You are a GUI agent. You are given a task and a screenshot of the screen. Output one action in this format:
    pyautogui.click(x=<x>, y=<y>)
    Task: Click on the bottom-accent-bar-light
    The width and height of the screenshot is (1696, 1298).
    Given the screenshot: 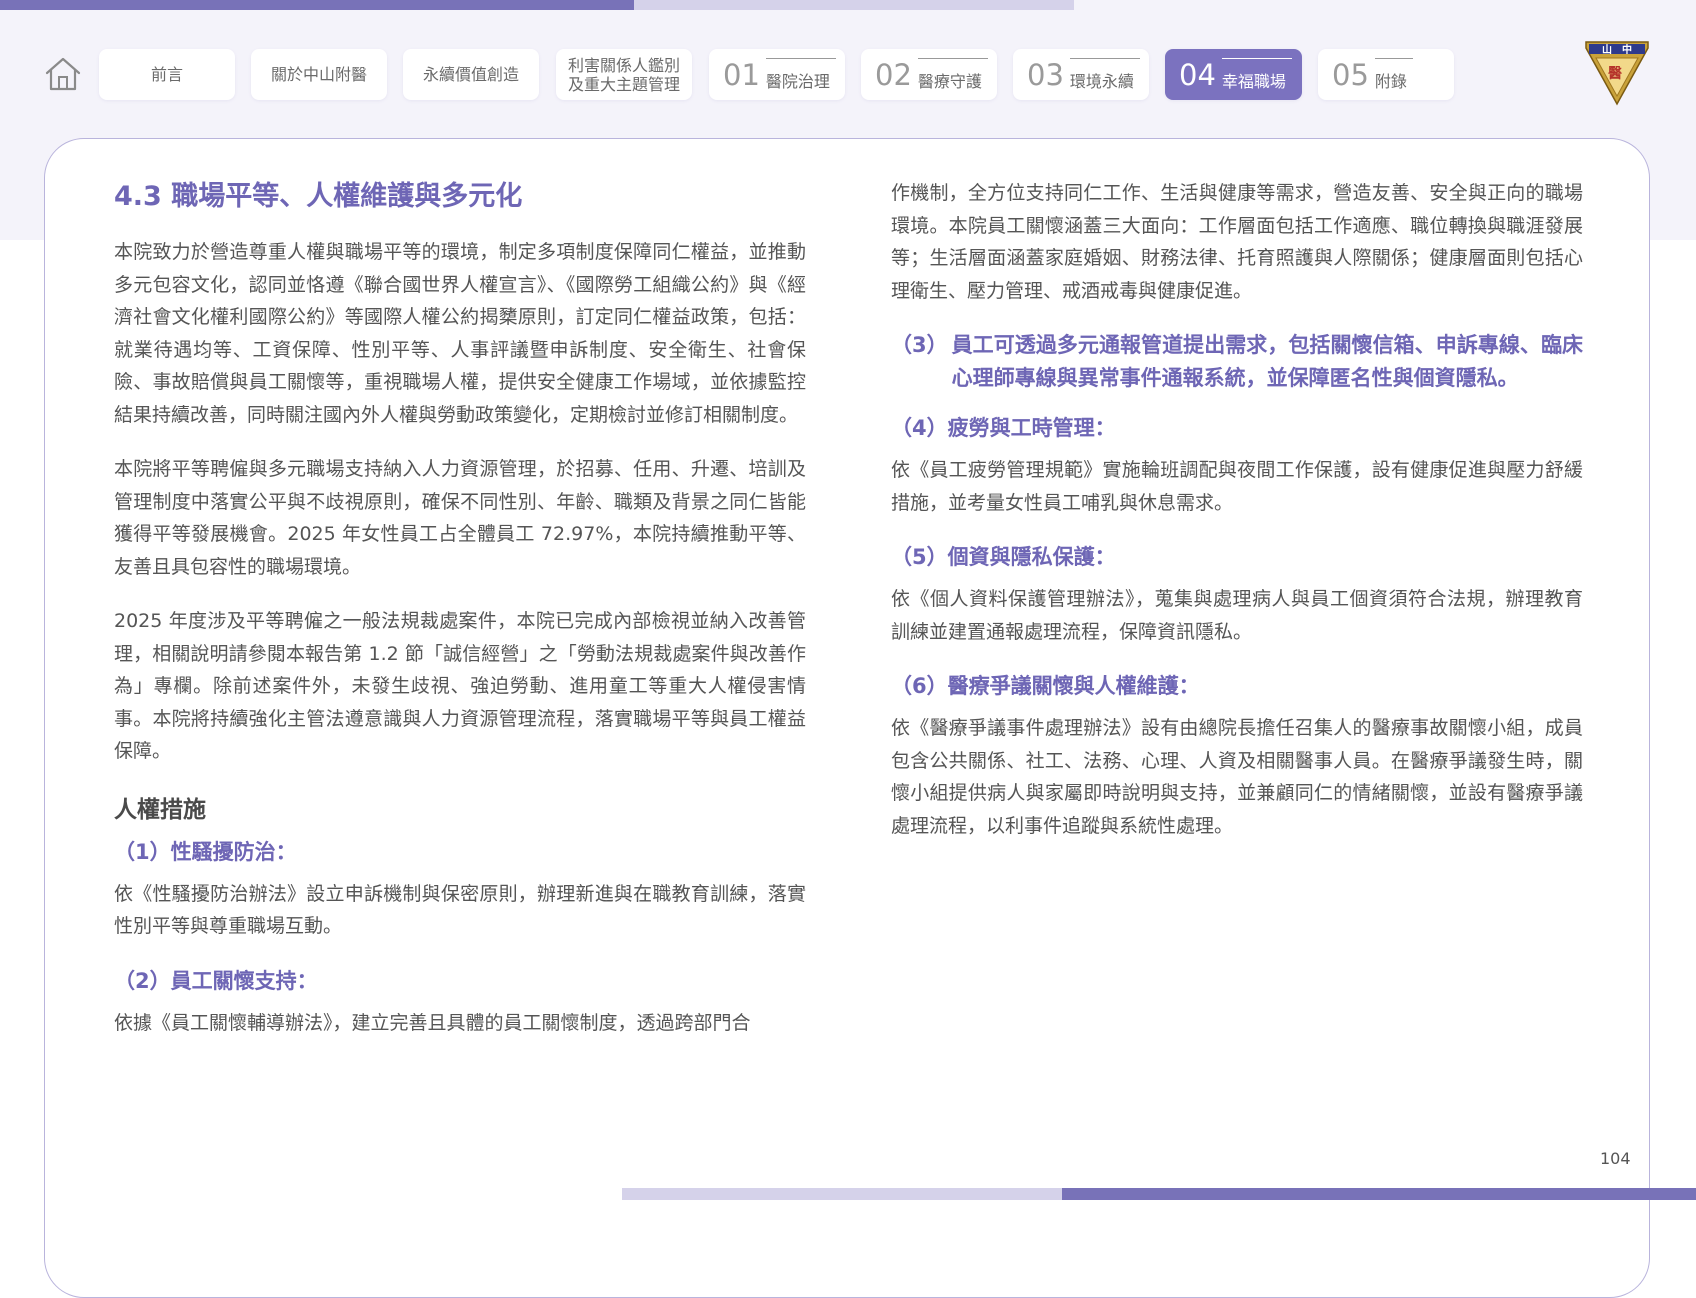 What is the action you would take?
    pyautogui.click(x=842, y=1194)
    